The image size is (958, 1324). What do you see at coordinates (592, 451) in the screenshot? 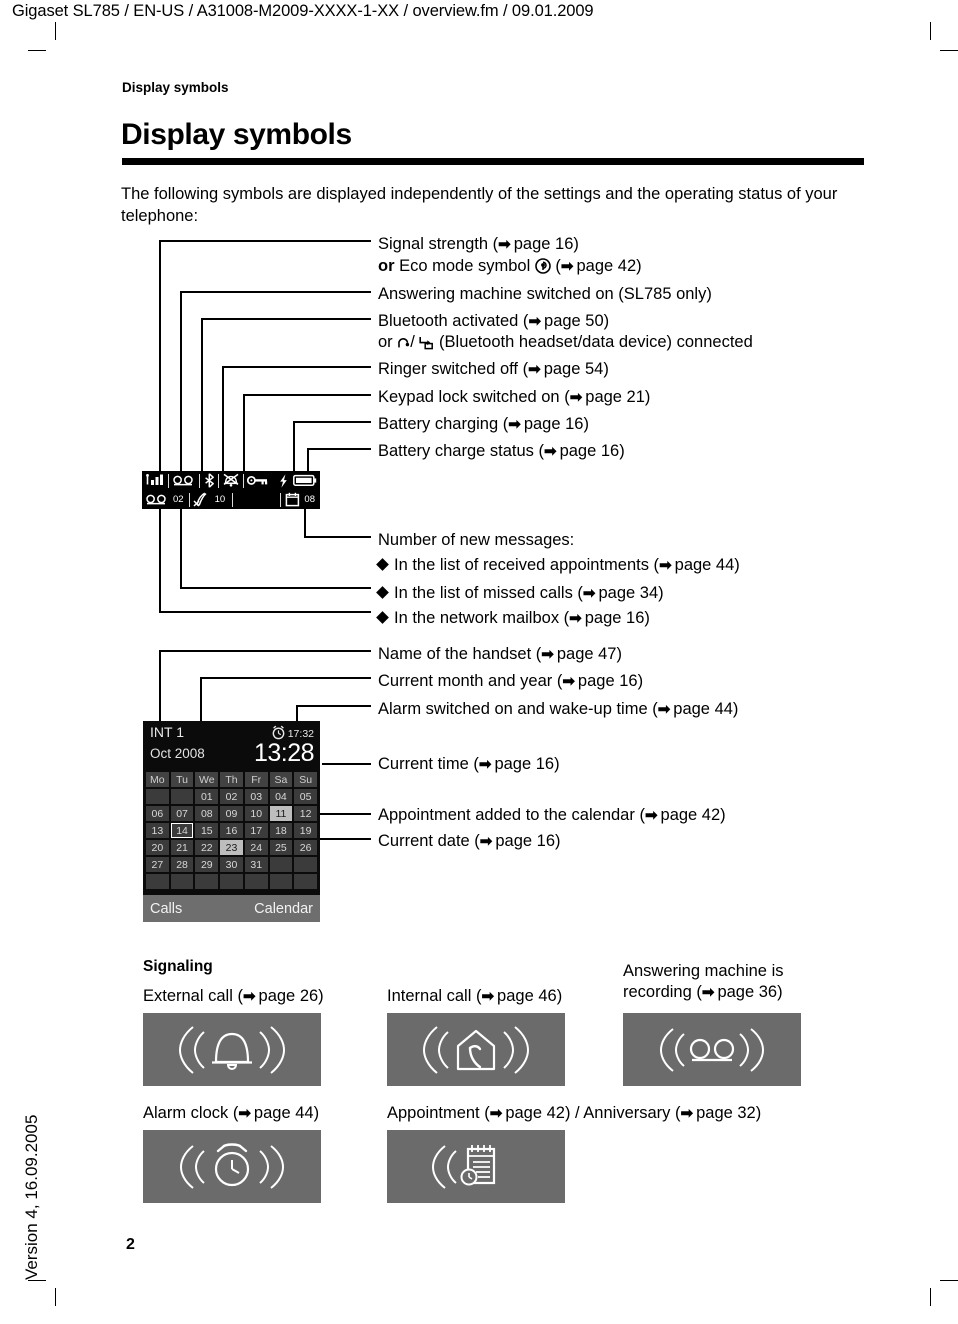
I see `callout-battery-status-ref: page 16)` at bounding box center [592, 451].